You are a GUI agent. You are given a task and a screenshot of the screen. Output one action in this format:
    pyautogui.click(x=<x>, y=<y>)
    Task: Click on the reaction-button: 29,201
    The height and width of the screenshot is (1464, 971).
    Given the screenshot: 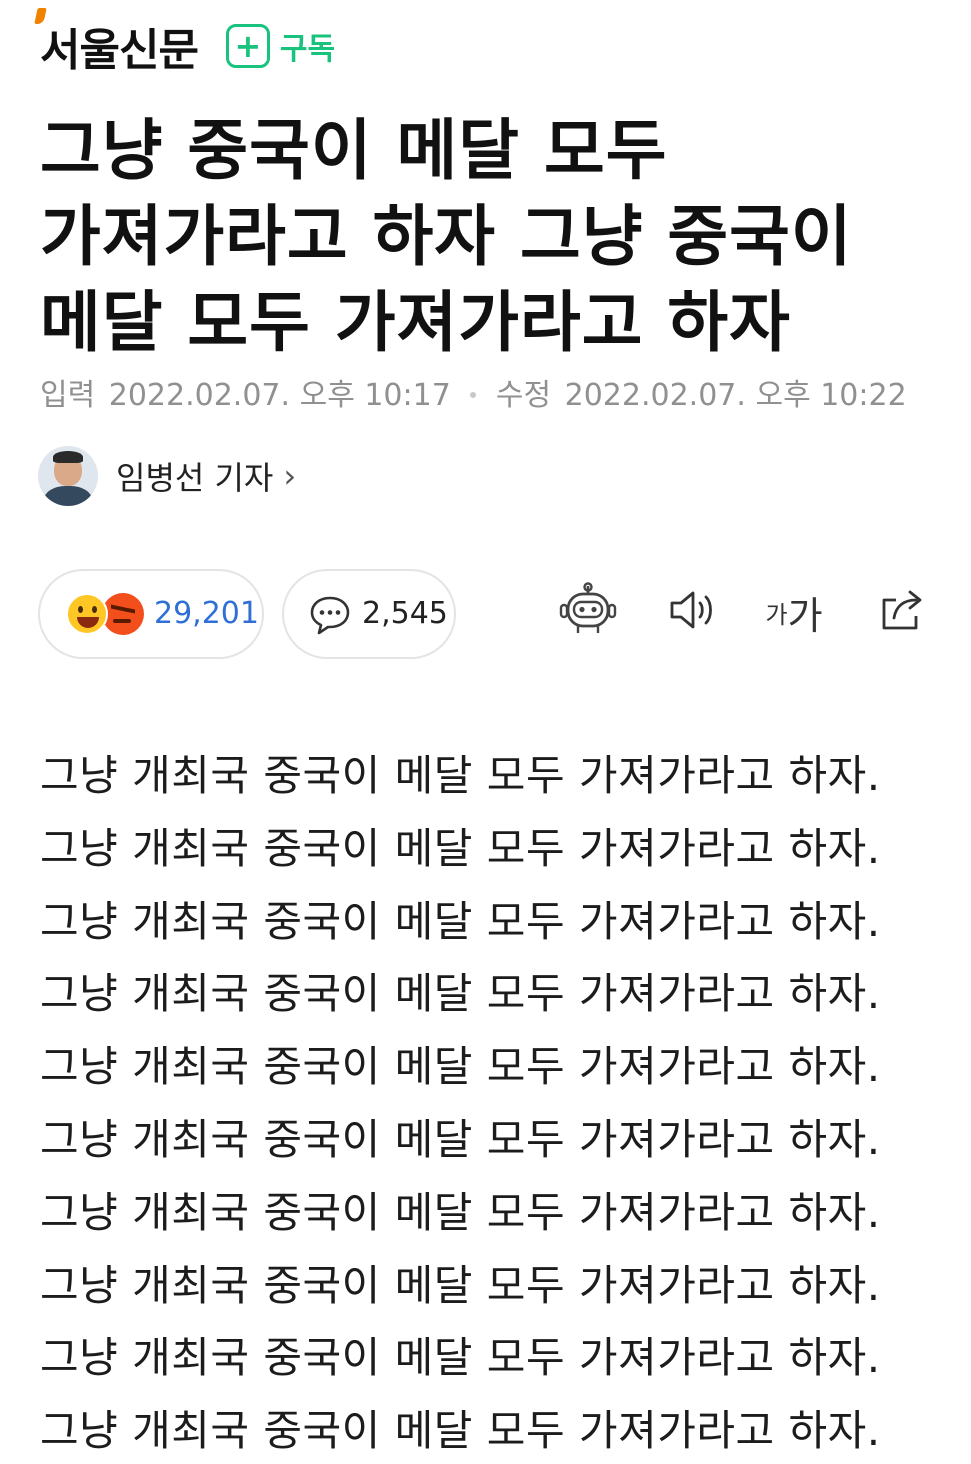 What is the action you would take?
    pyautogui.click(x=151, y=614)
    